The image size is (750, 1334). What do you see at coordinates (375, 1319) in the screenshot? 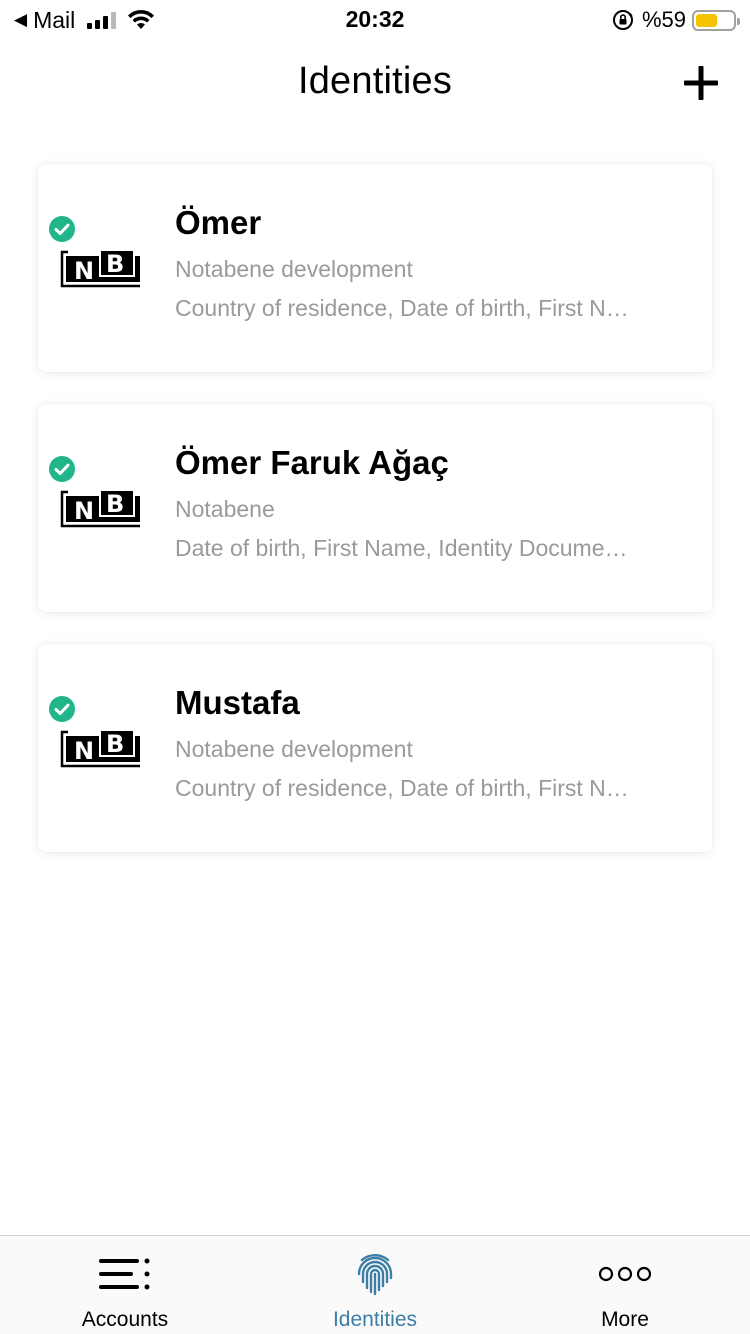
I see `tab-label: Identities` at bounding box center [375, 1319].